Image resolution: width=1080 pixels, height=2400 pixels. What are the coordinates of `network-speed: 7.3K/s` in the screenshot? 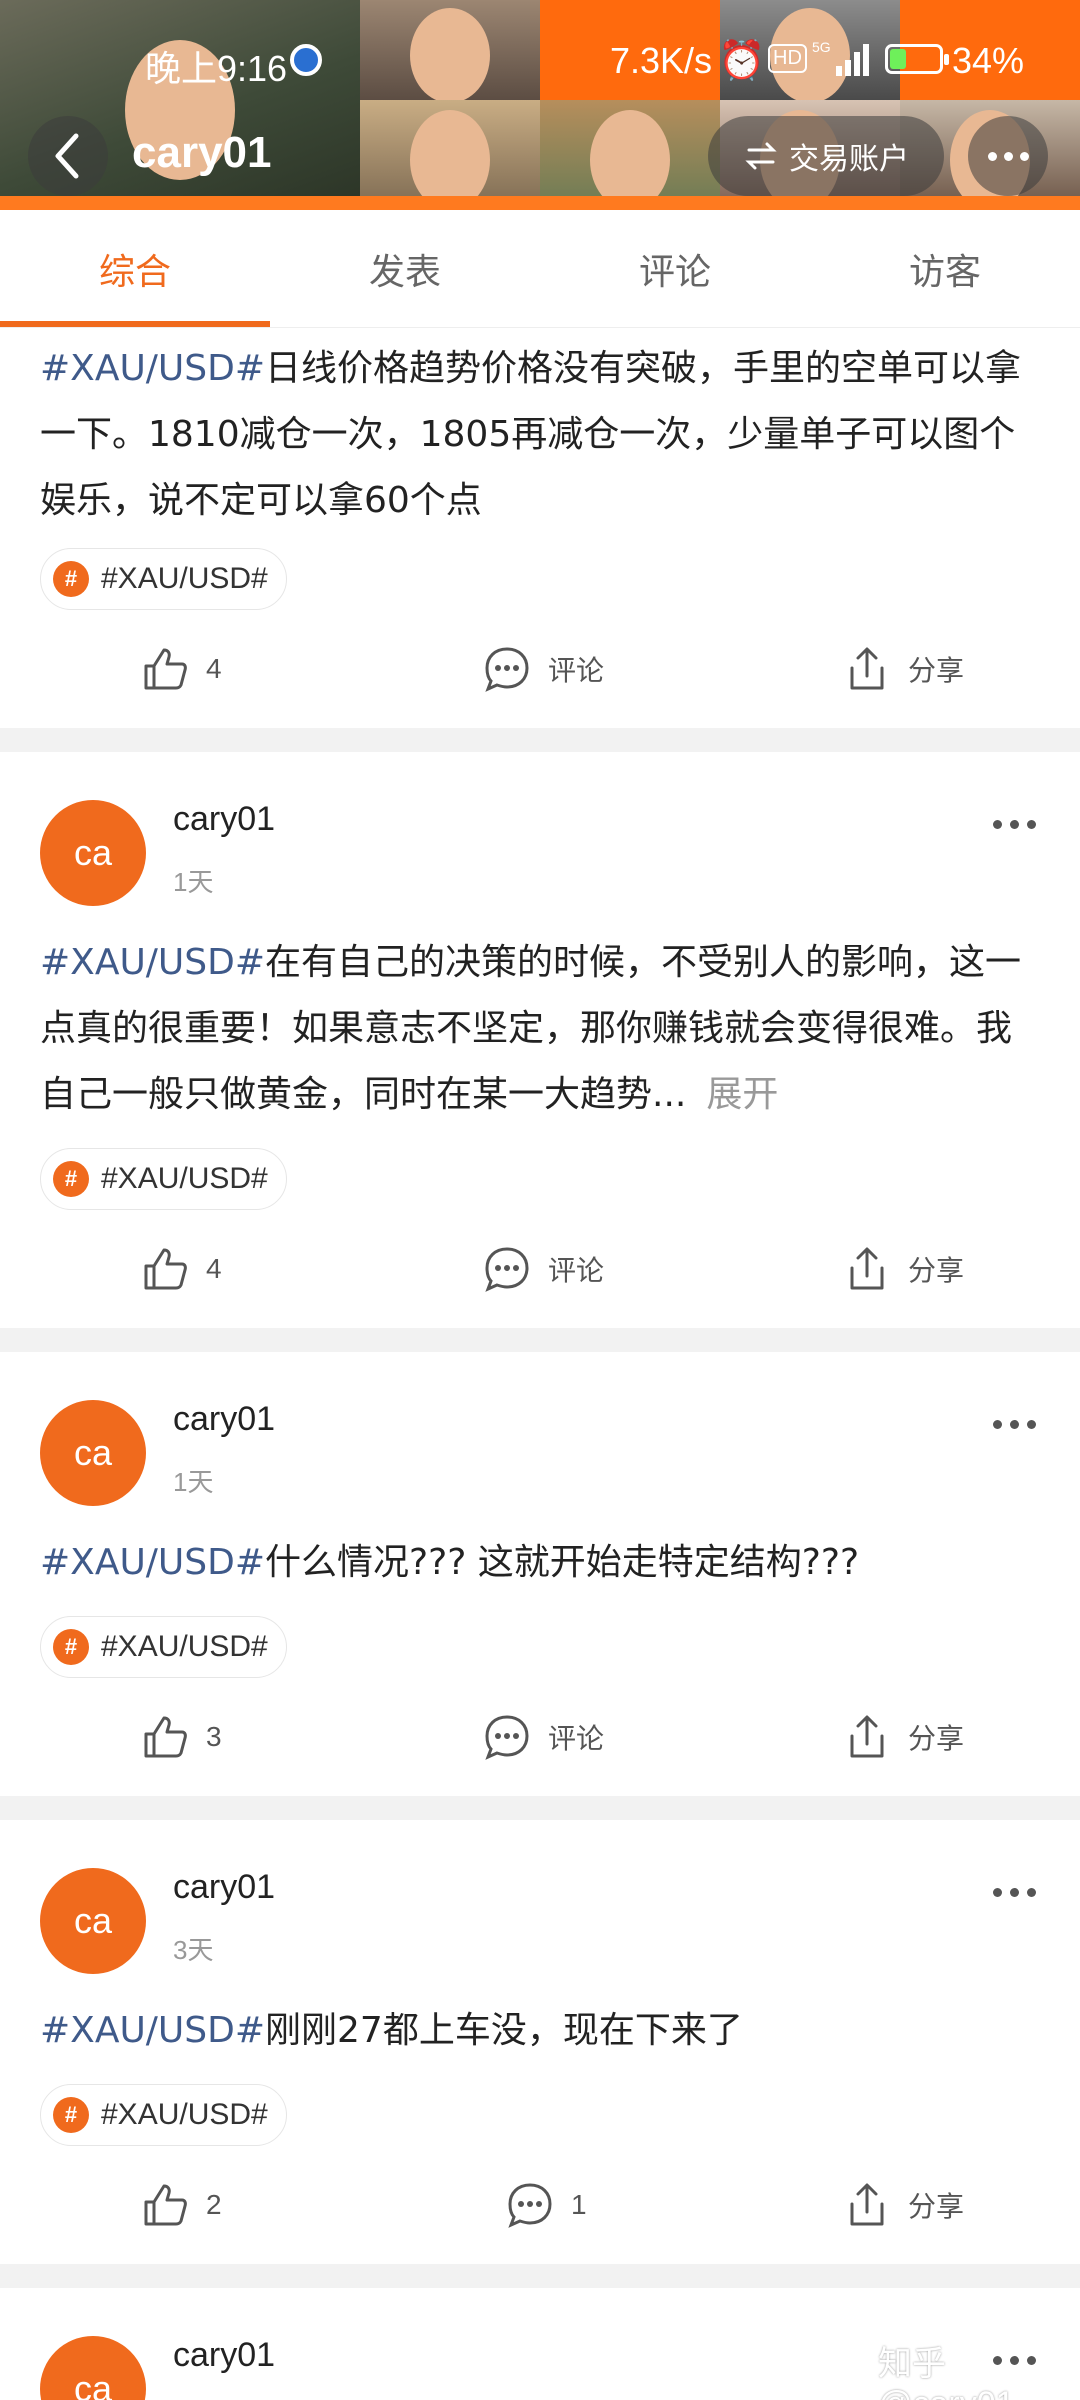 It's located at (661, 60).